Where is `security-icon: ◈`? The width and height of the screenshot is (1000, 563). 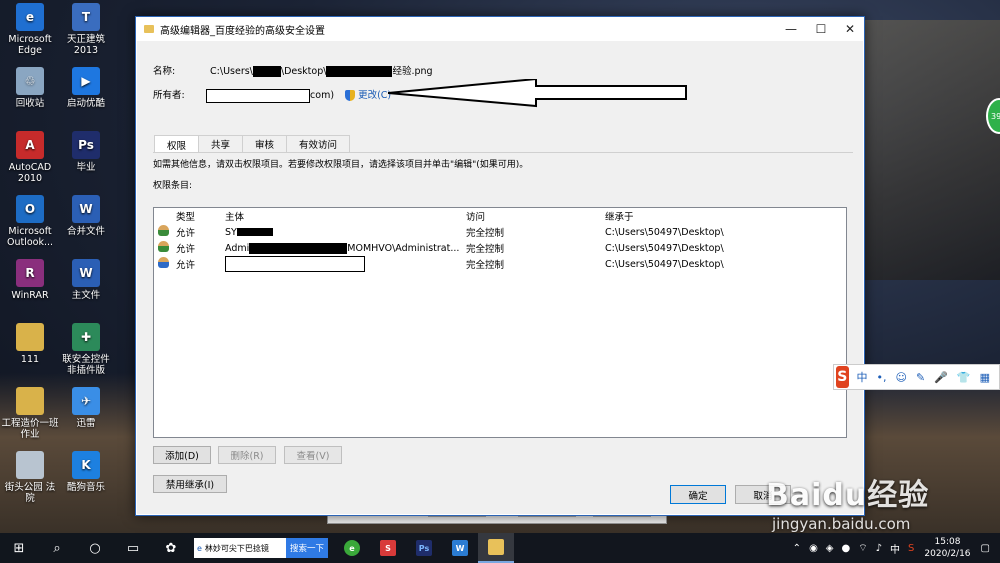 security-icon: ◈ is located at coordinates (830, 548).